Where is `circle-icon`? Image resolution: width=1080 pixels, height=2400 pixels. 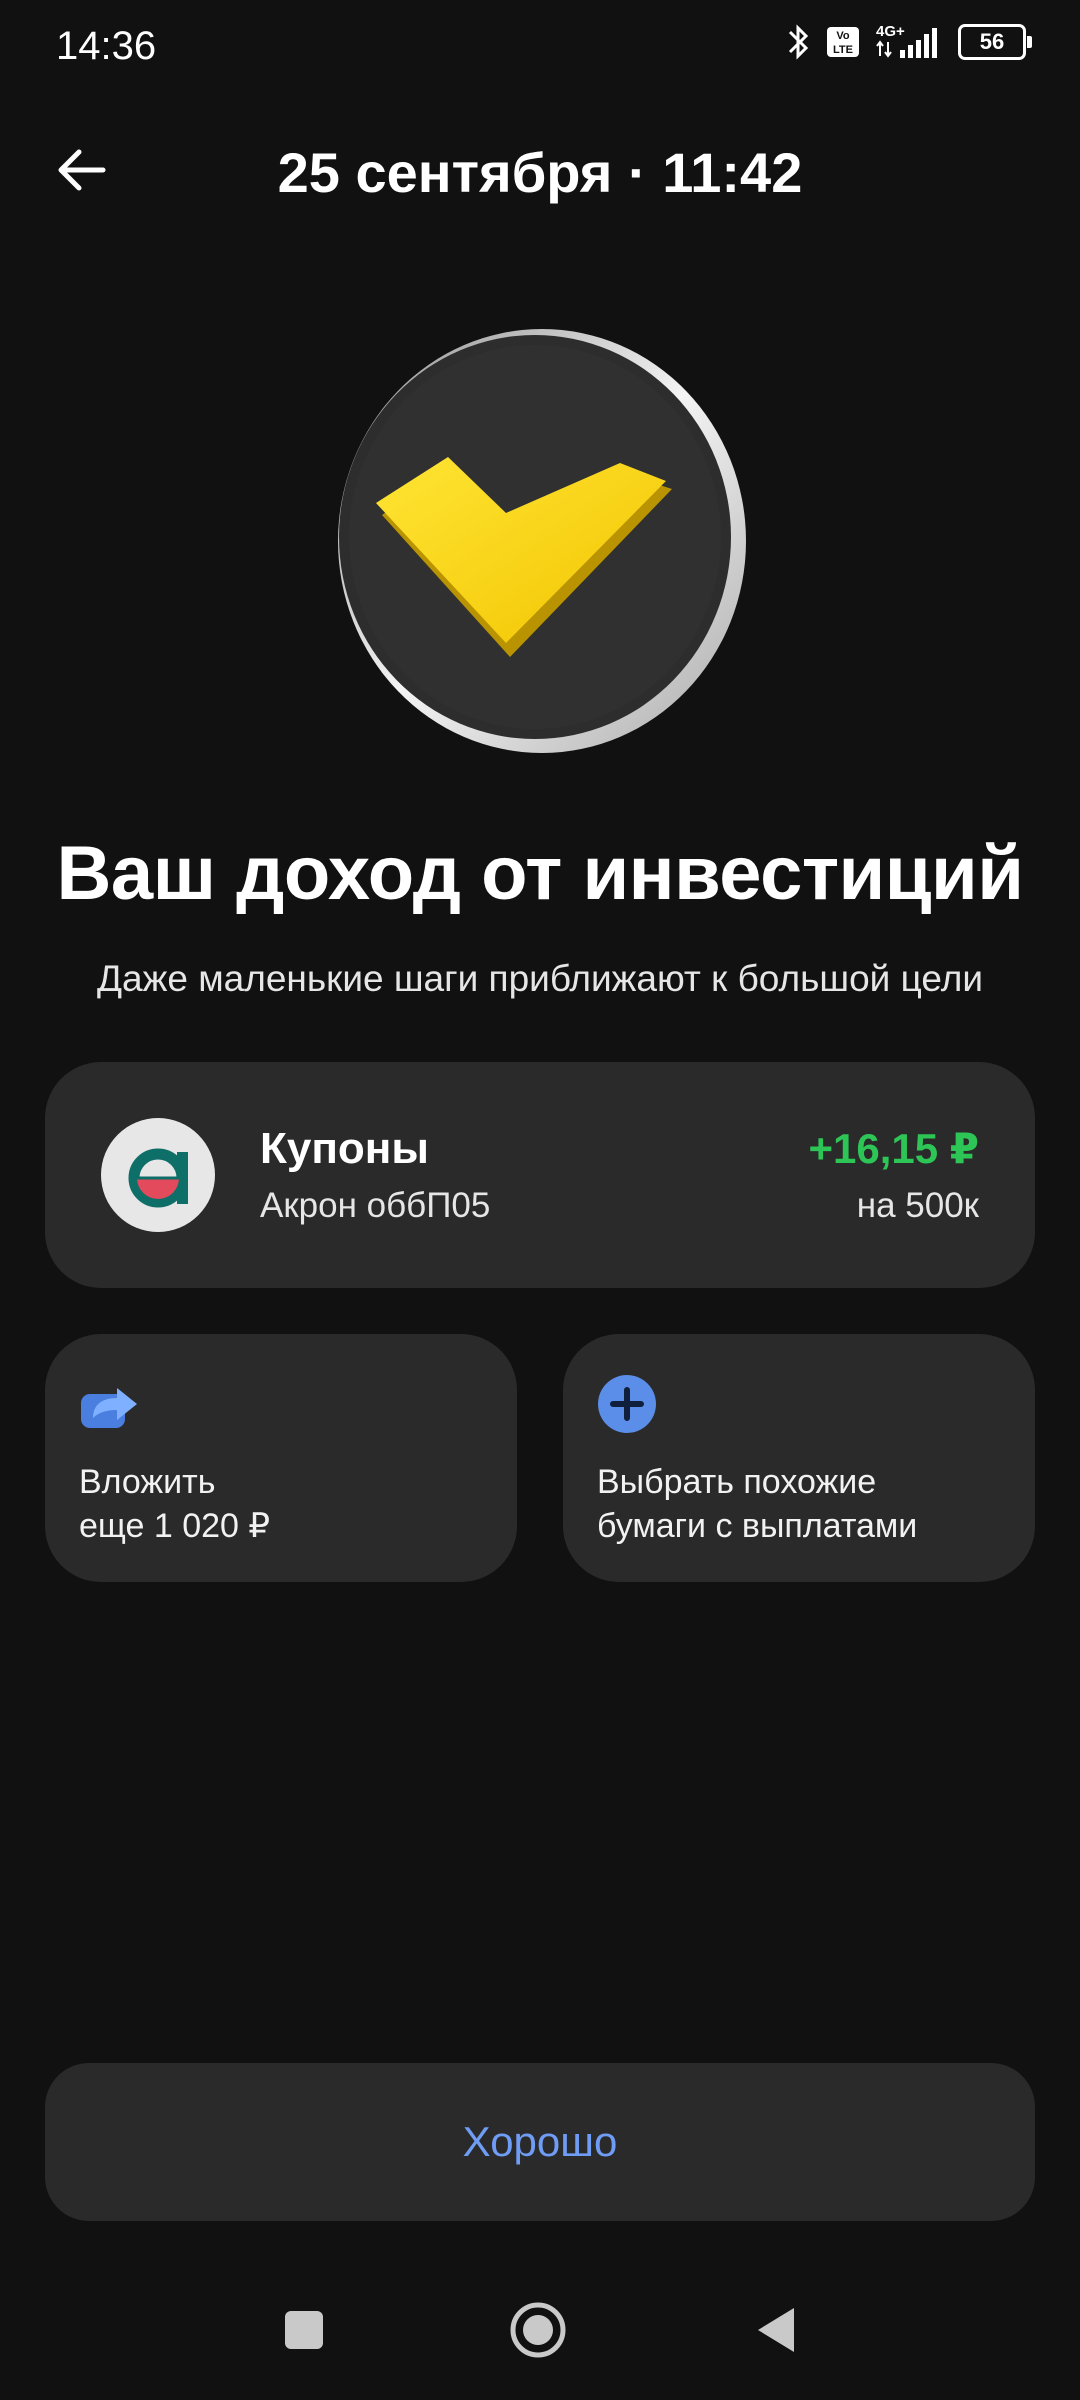
circle-icon is located at coordinates (538, 2330).